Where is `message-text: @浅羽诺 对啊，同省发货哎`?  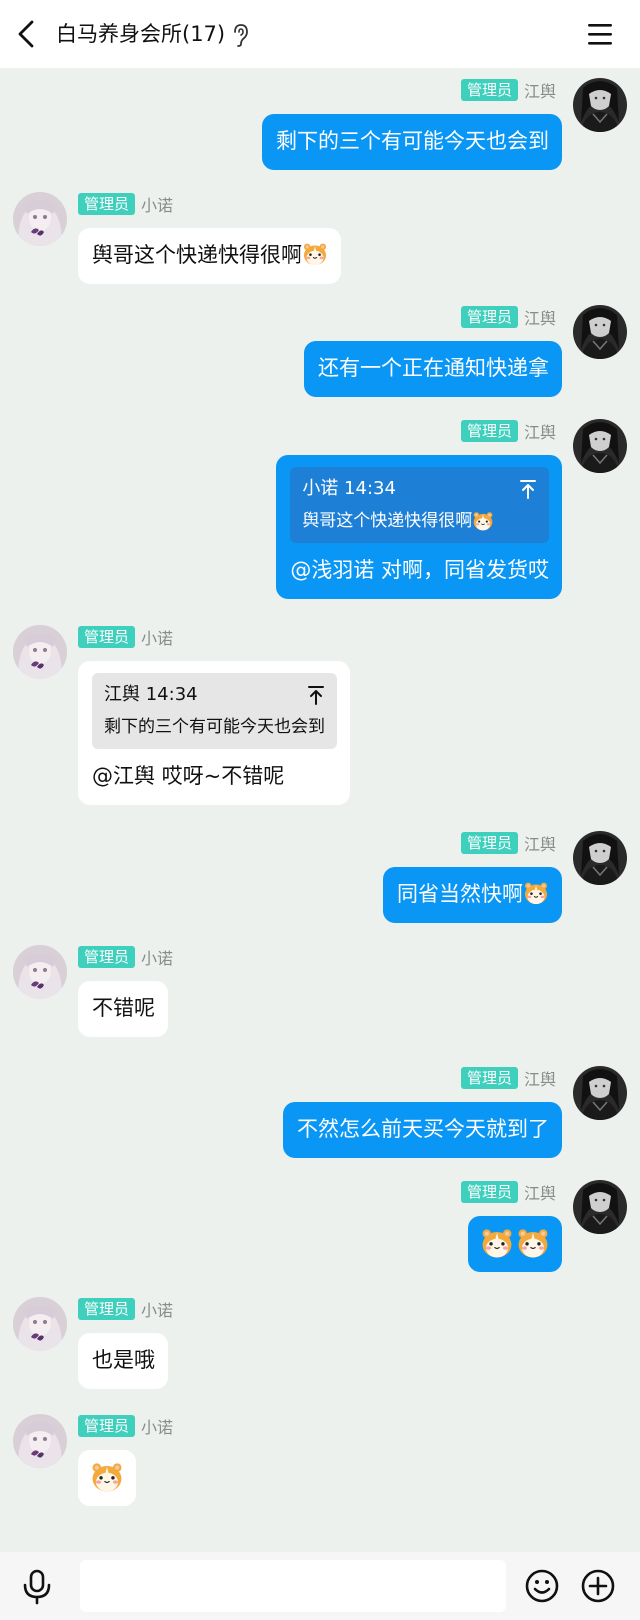 message-text: @浅羽诺 对啊，同省发货哎 is located at coordinates (419, 570).